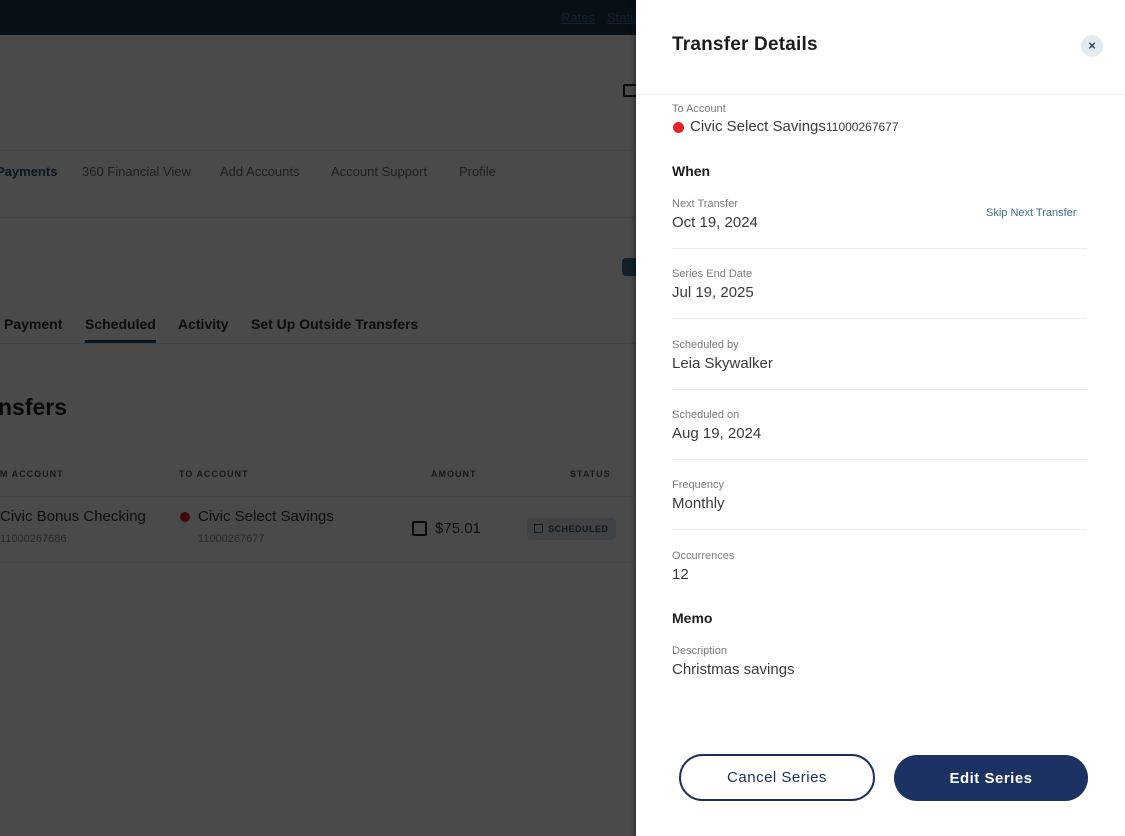 Image resolution: width=1125 pixels, height=836 pixels. I want to click on cancel-series-button: Cancel Series, so click(777, 777).